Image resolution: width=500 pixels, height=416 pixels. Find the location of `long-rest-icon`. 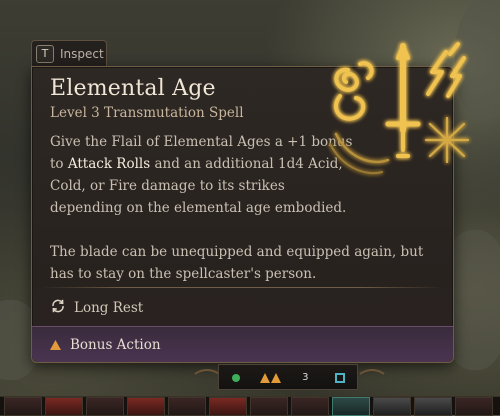

long-rest-icon is located at coordinates (58, 308).